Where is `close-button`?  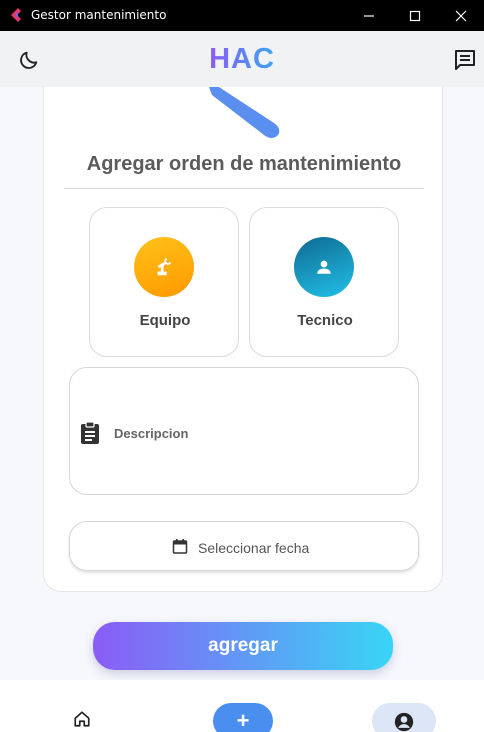 close-button is located at coordinates (461, 15).